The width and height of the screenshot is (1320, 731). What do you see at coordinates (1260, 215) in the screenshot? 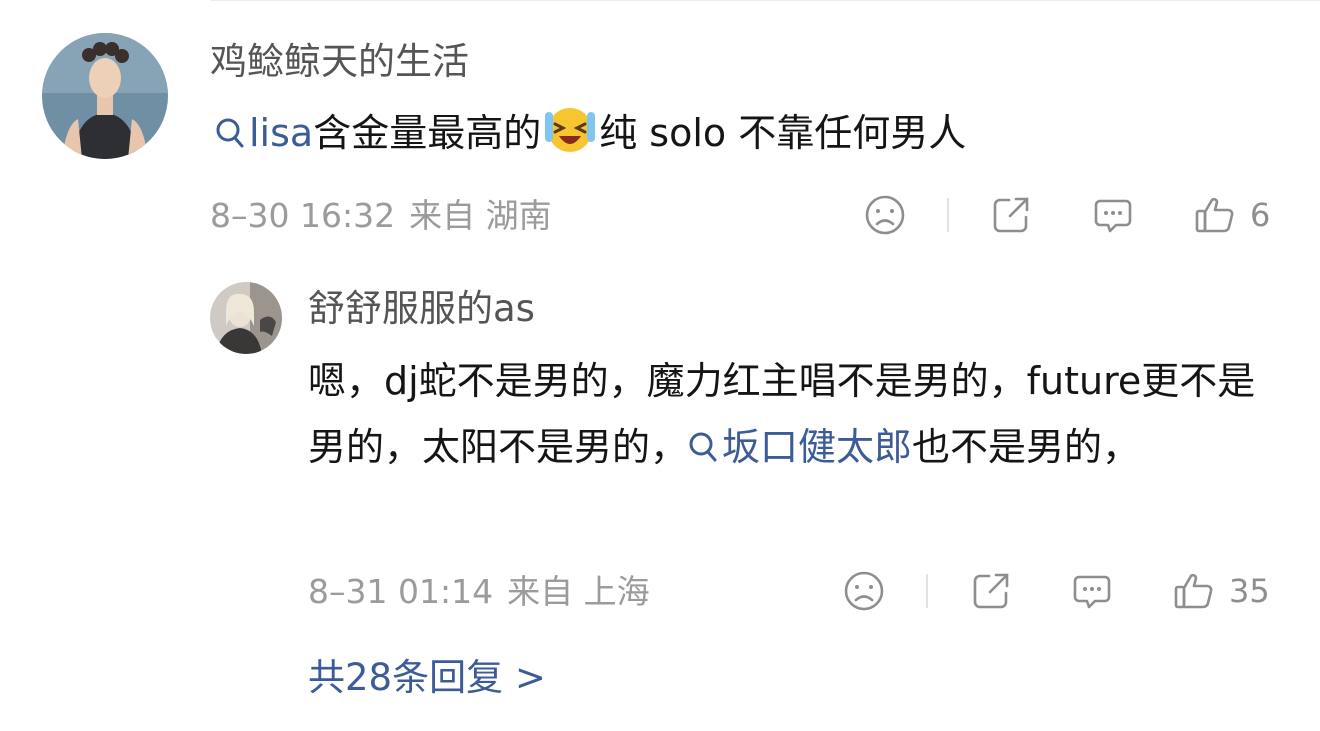
I see `like-count: 6` at bounding box center [1260, 215].